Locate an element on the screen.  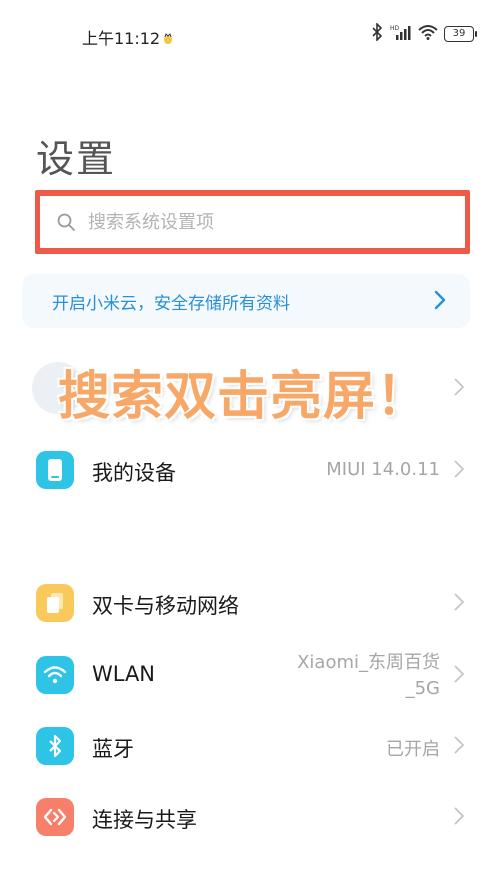
settings-item-my-device: 我的设备 MIUI 14.0.11 is located at coordinates (250, 471).